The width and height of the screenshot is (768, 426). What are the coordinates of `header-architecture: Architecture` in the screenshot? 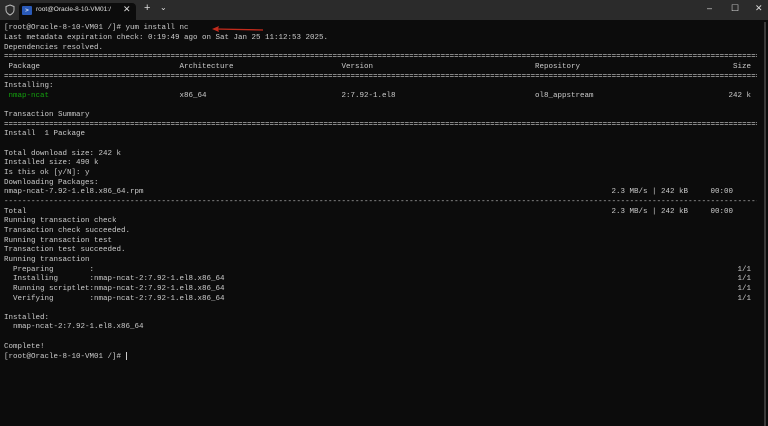 It's located at (206, 66).